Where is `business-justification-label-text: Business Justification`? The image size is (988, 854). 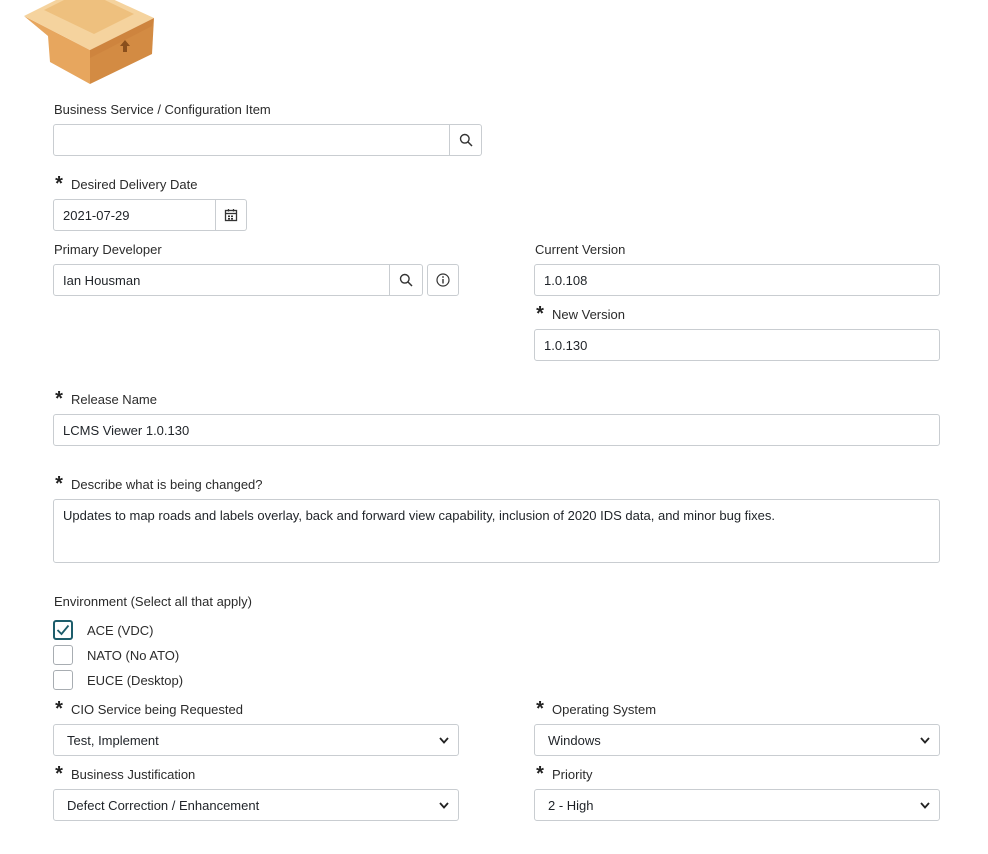
business-justification-label-text: Business Justification is located at coordinates (133, 774).